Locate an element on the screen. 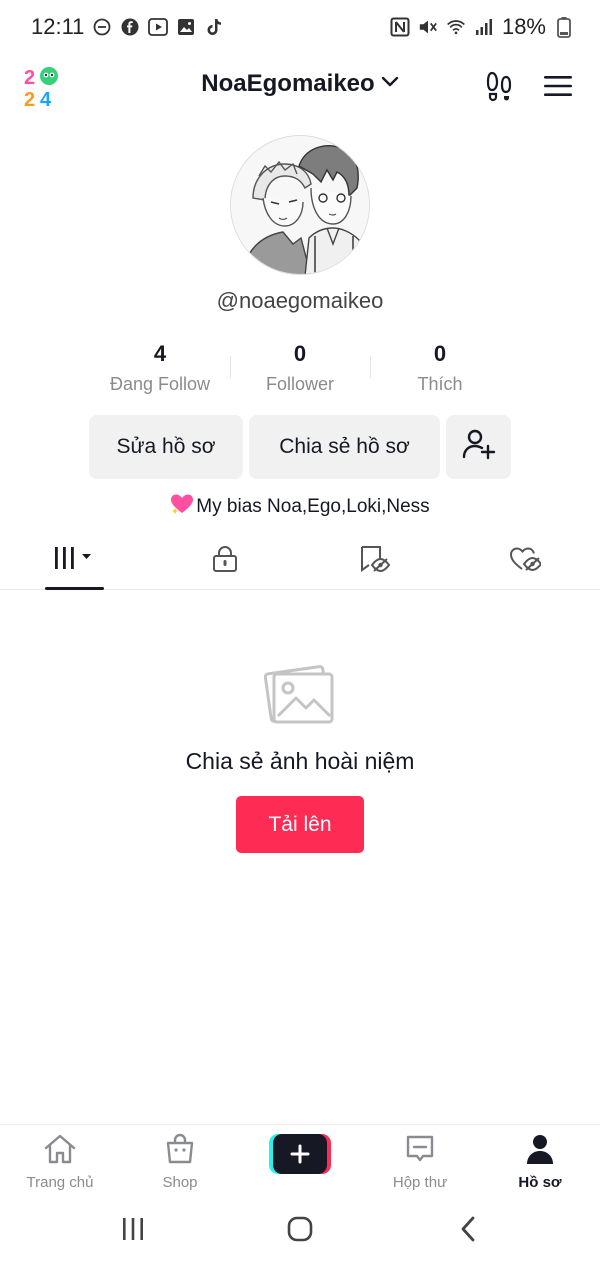 This screenshot has height=1267, width=600. add-friend-button is located at coordinates (478, 447).